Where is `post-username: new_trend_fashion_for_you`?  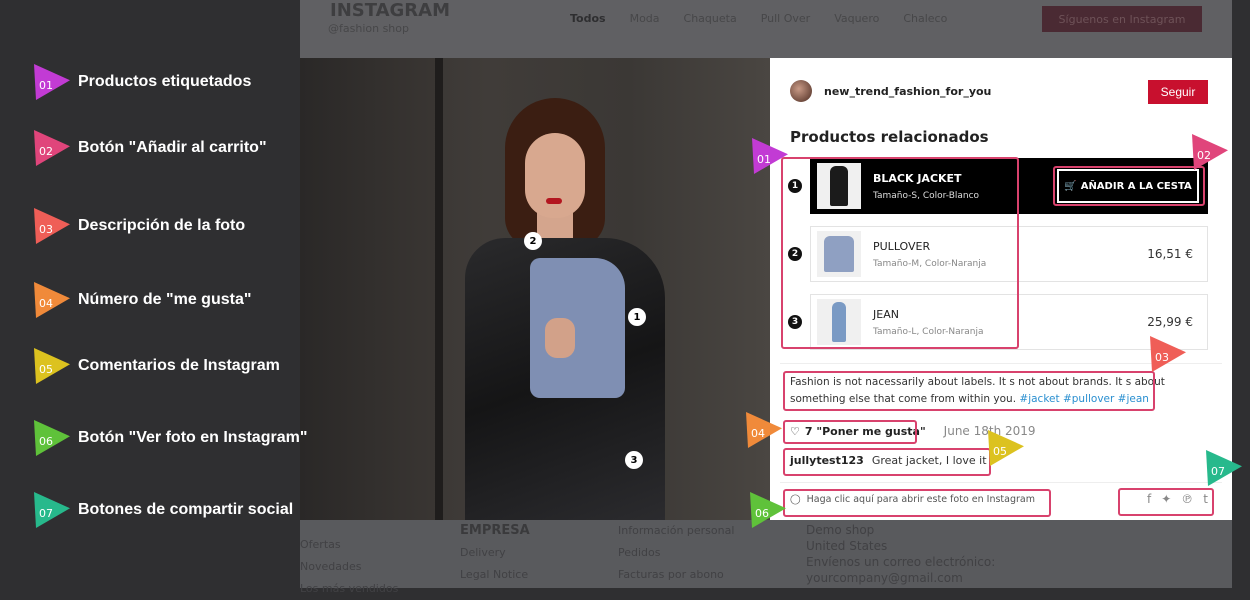
post-username: new_trend_fashion_for_you is located at coordinates (907, 91).